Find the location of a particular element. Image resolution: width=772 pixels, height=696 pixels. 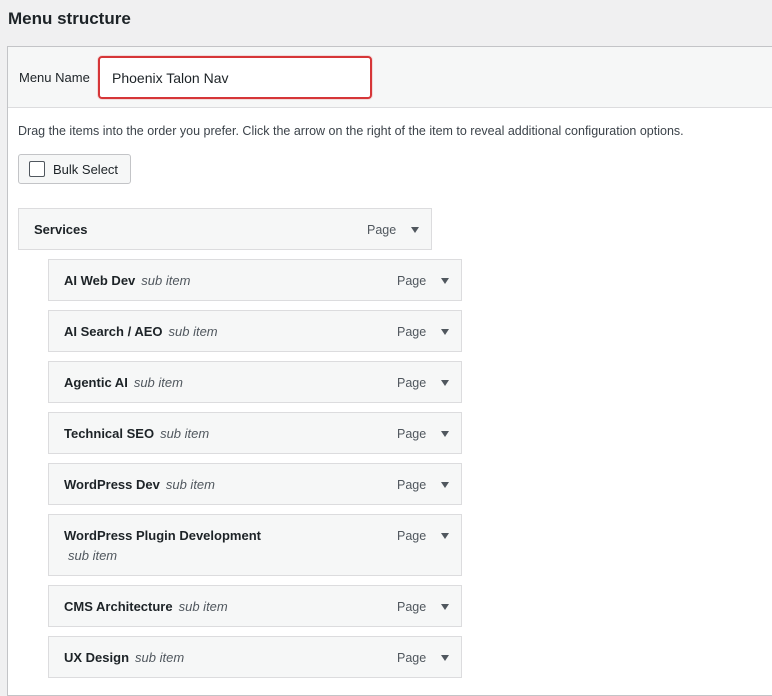

menu-item-title-text: AI Search / AEO is located at coordinates (113, 331).